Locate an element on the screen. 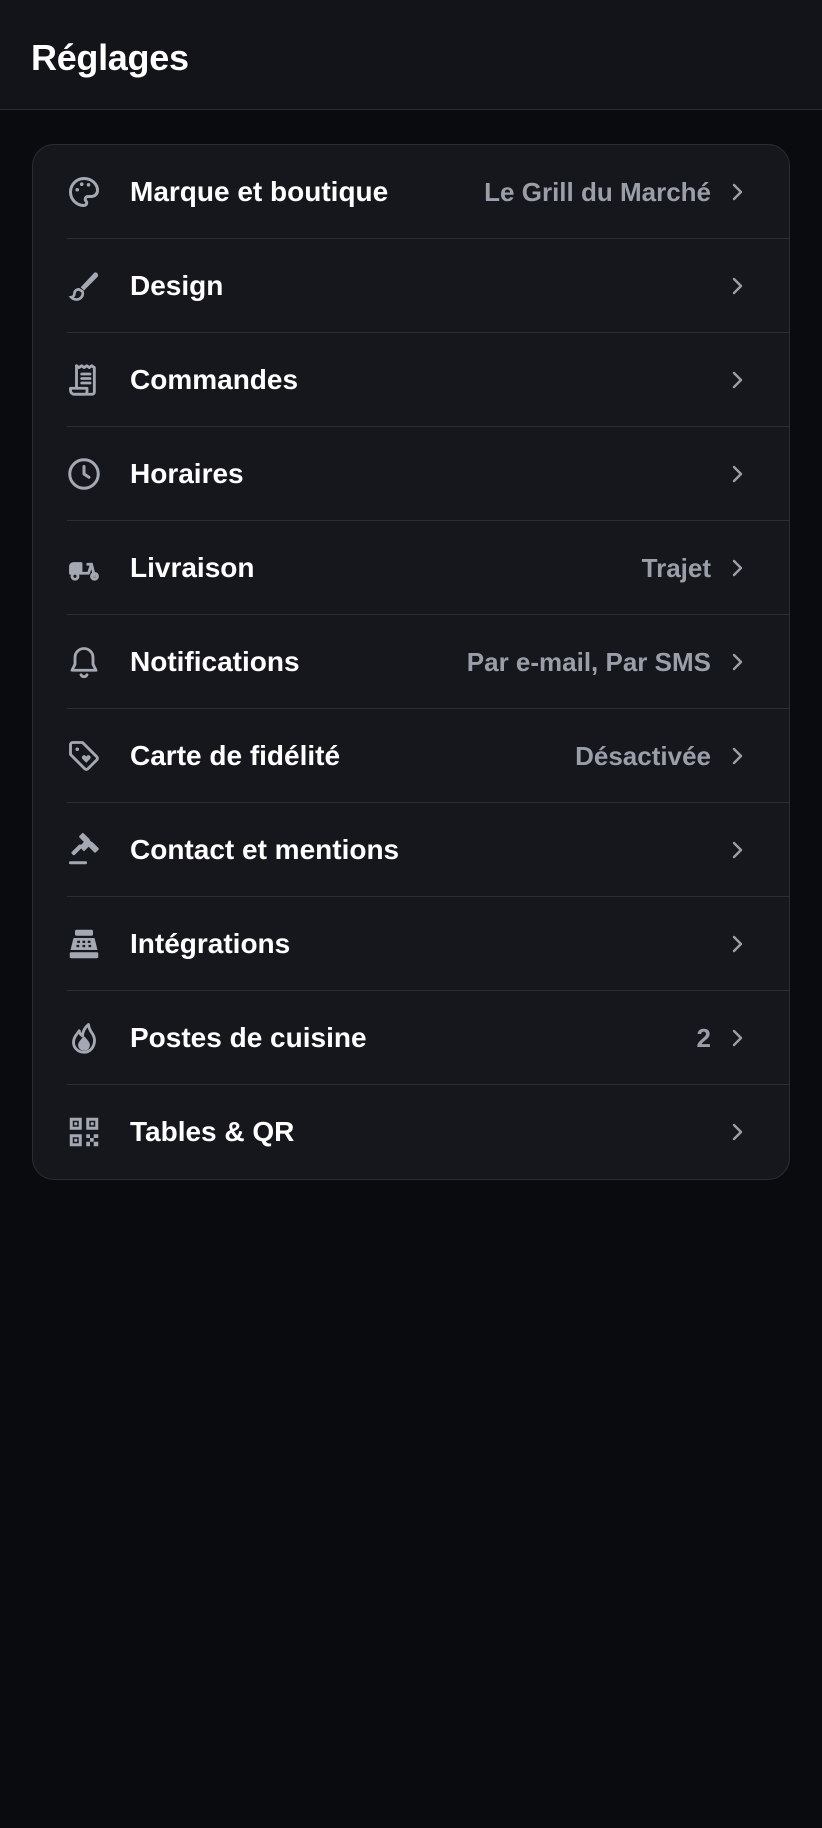 Image resolution: width=822 pixels, height=1828 pixels. settings-item-postes-de-cuisine: Postes de cuisine 2 is located at coordinates (411, 1038).